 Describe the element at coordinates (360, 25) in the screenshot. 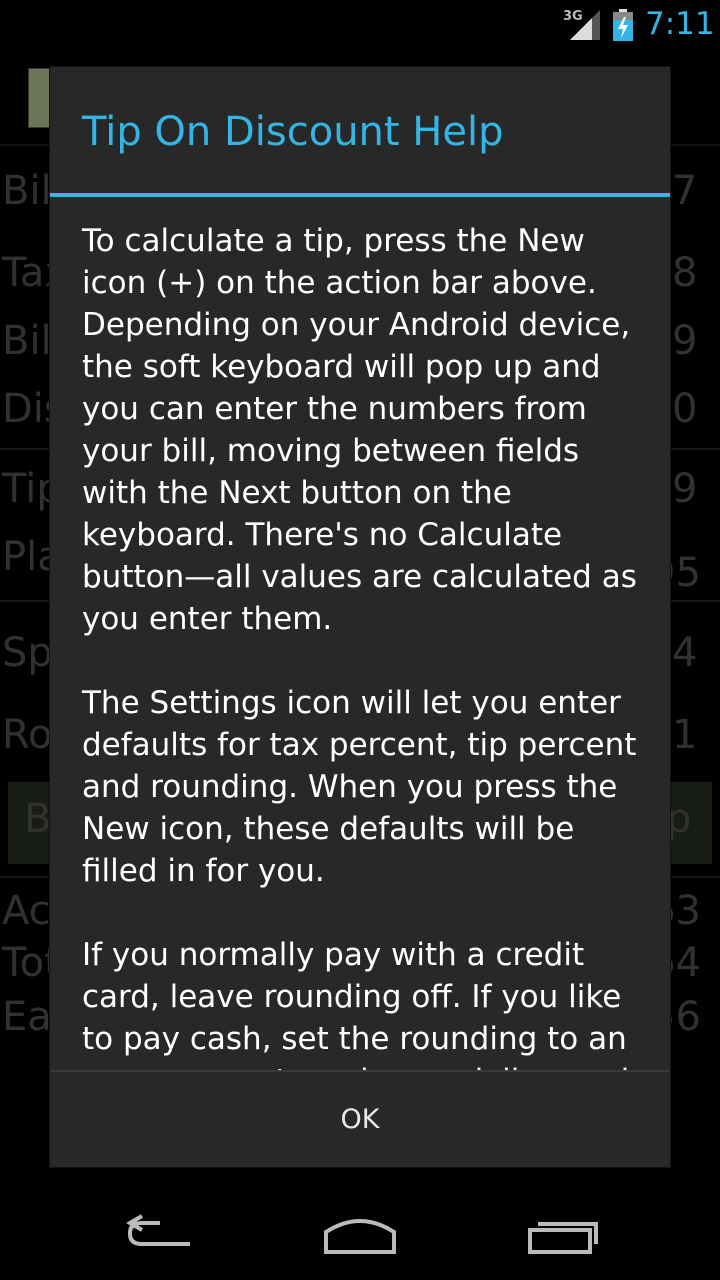

I see `status-bar: 3G 7:11` at that location.